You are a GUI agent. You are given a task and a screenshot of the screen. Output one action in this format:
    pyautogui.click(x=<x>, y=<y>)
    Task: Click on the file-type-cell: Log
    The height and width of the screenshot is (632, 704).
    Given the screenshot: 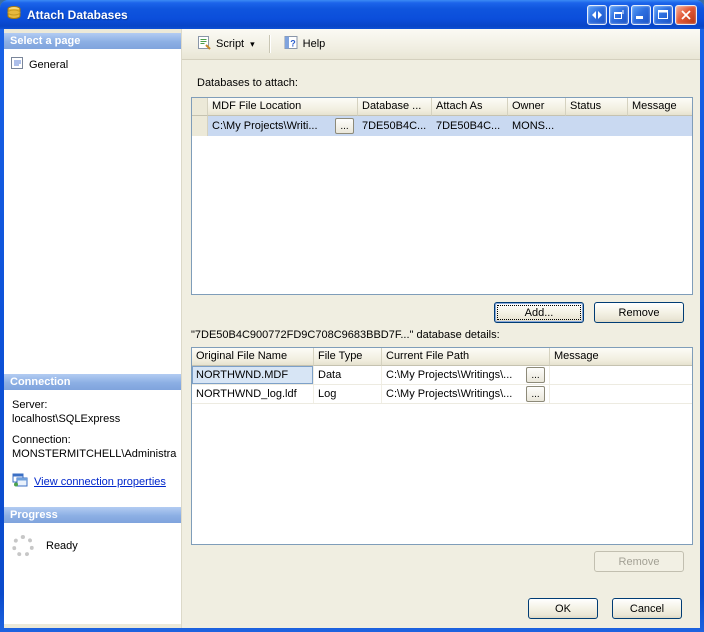 What is the action you would take?
    pyautogui.click(x=348, y=394)
    